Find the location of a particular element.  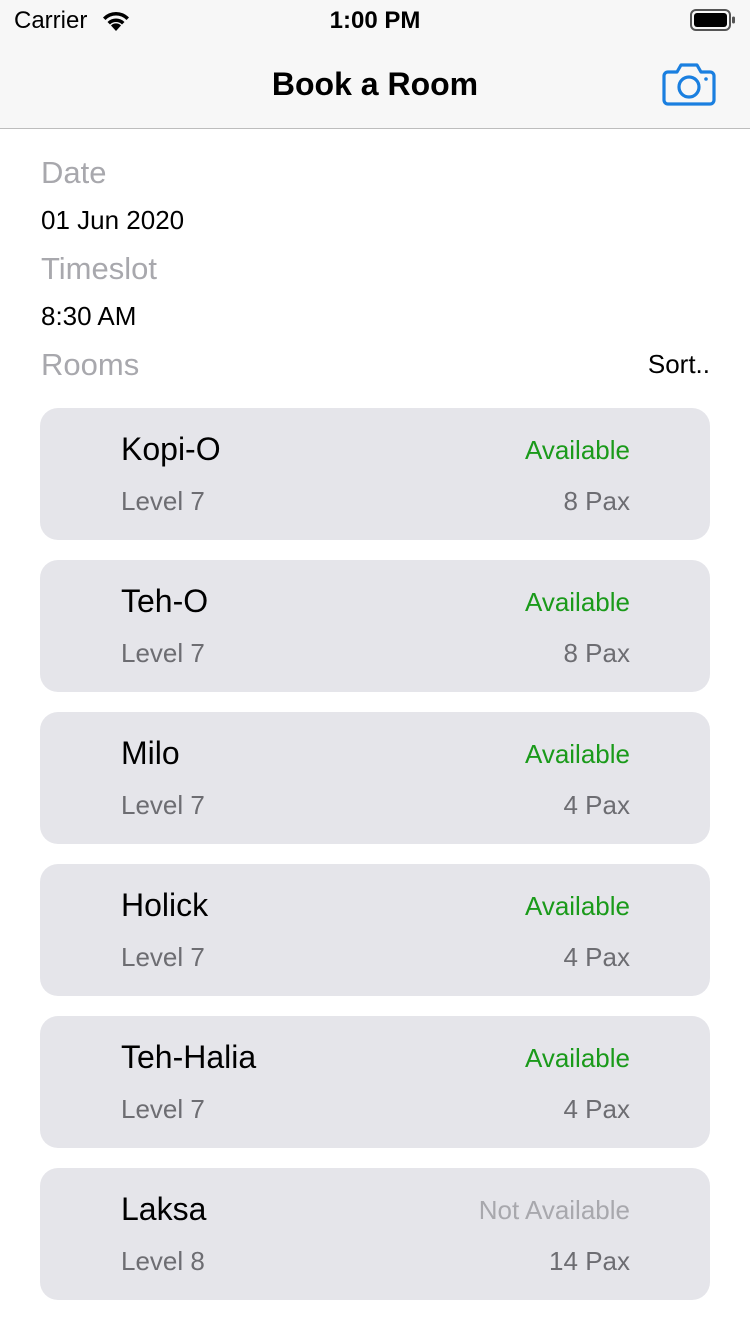

room-name: Laksa is located at coordinates (164, 1209).